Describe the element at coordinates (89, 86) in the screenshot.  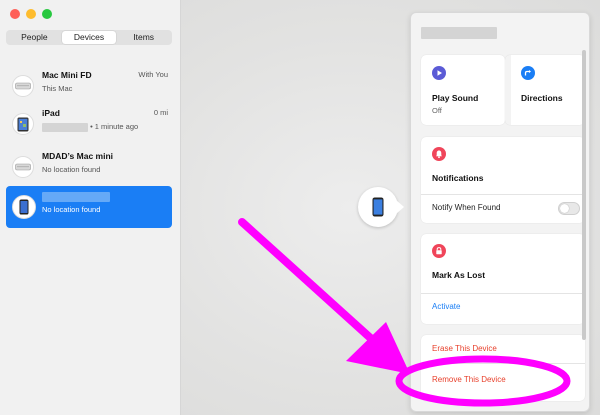
I see `device-item-mac-mini-fd: Mac Mini FD This Mac With You` at that location.